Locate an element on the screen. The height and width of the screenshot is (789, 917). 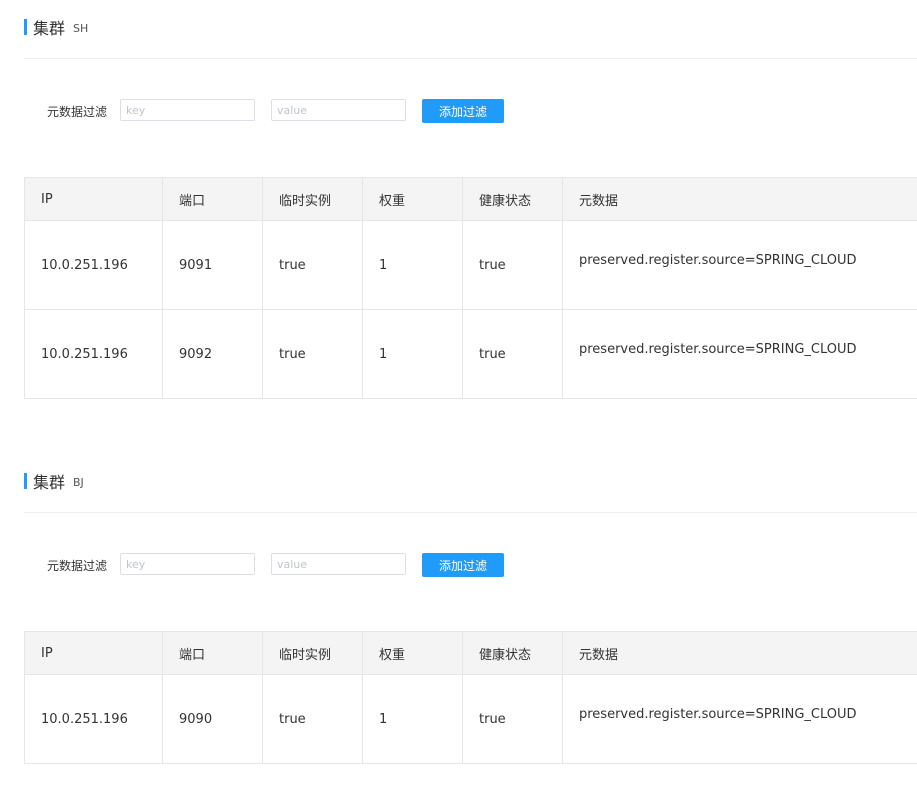
cluster-header: 集群 BJ is located at coordinates (54, 481).